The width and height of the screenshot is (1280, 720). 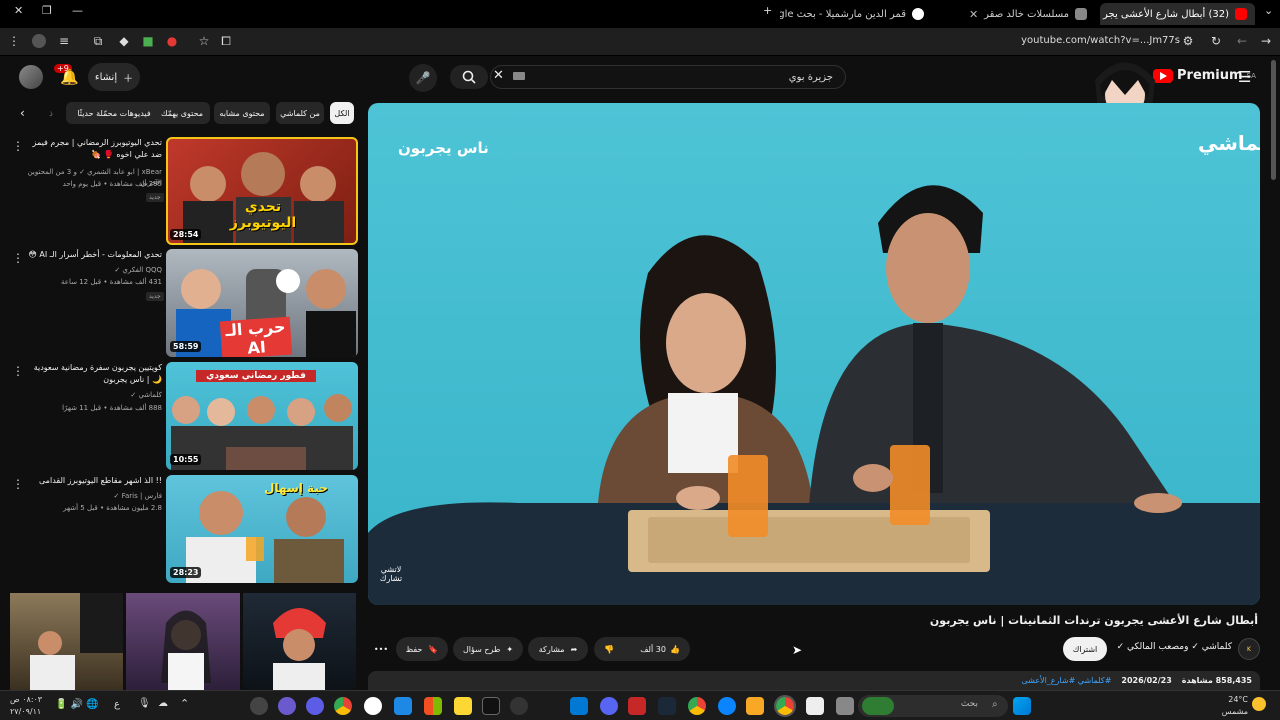 I want to click on chrome-active-icon, so click(x=785, y=706).